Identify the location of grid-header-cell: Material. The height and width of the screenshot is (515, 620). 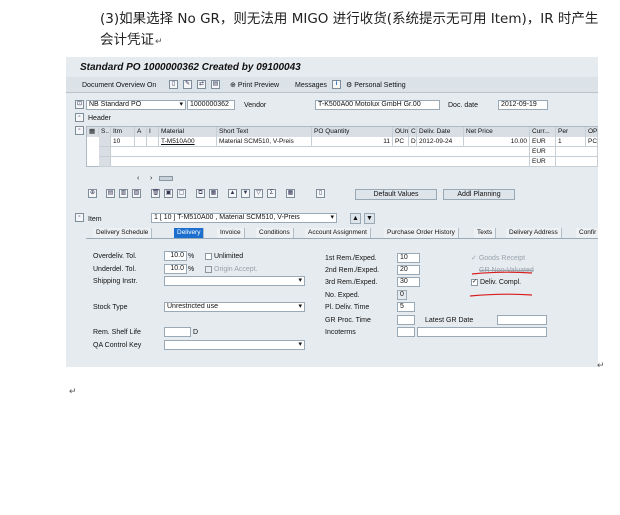
(188, 132).